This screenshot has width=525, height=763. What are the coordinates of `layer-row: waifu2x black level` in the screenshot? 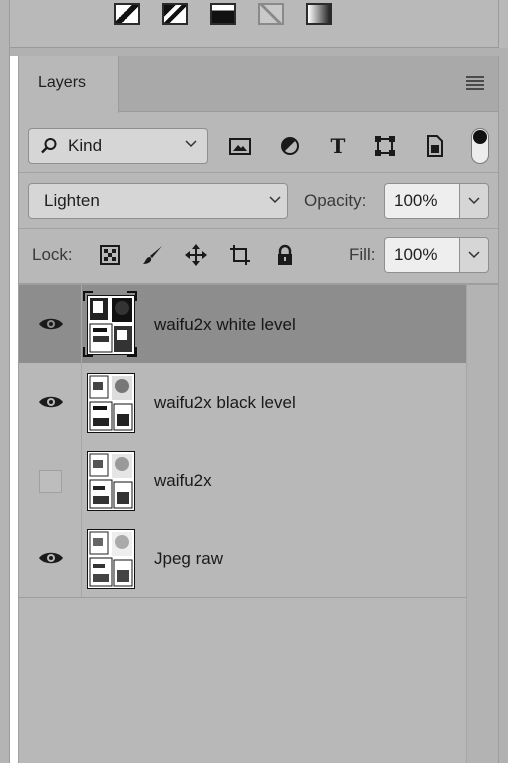 It's located at (242, 402).